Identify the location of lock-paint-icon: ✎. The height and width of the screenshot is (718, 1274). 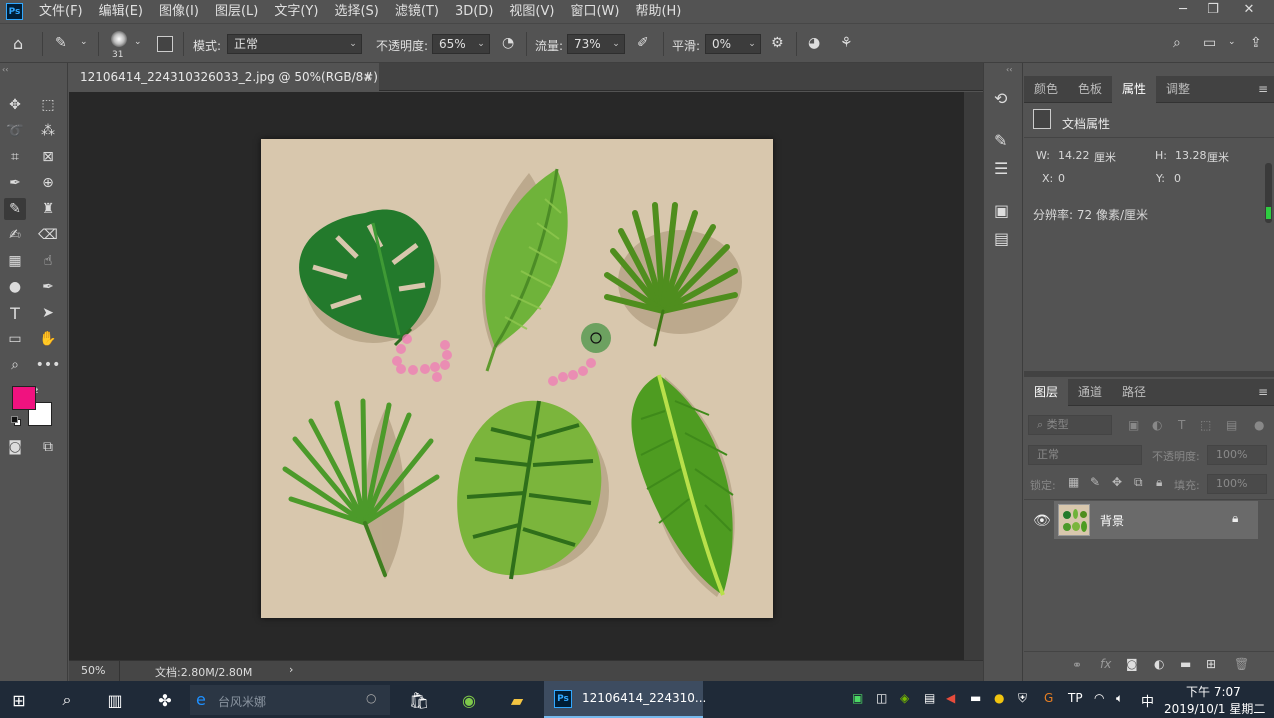
(1095, 482).